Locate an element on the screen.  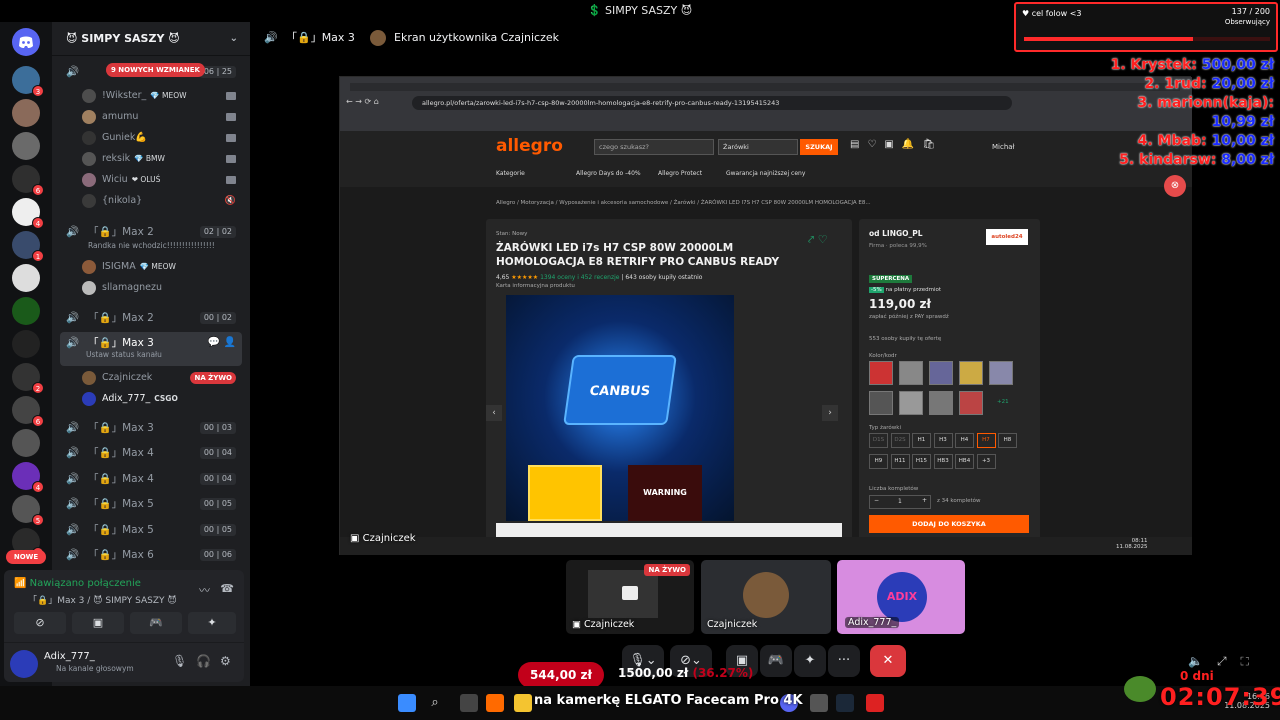
search-button: SZUKAJ is located at coordinates (819, 147).